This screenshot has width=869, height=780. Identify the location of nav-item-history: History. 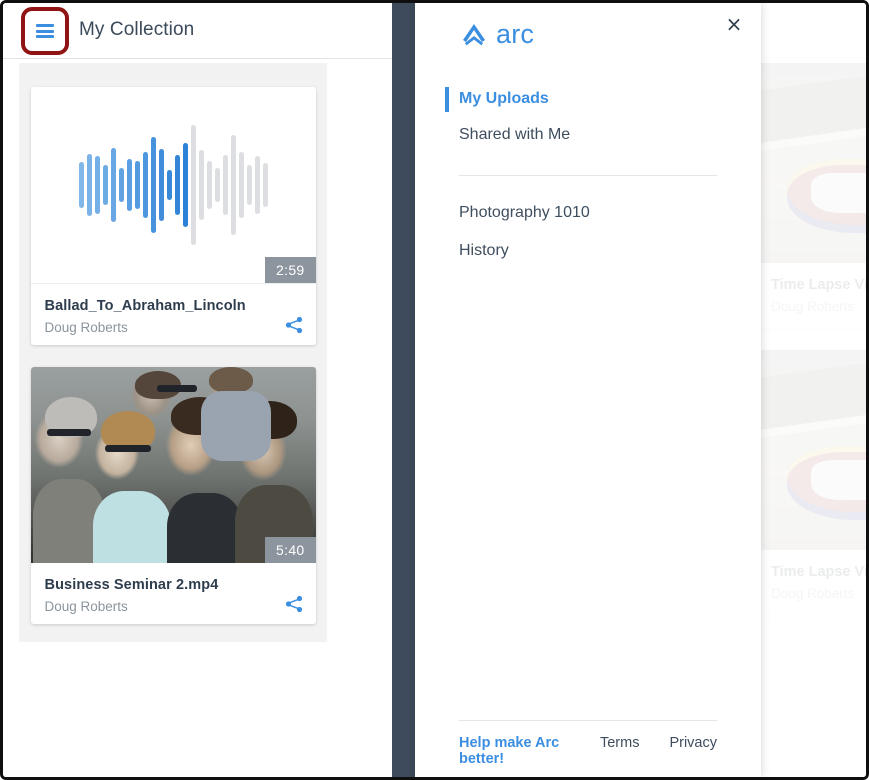
(588, 251).